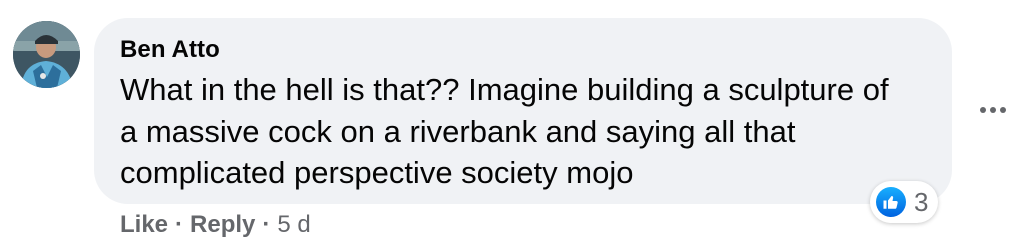  What do you see at coordinates (377, 172) in the screenshot?
I see `comment-text-line: complicated perspective society mojo` at bounding box center [377, 172].